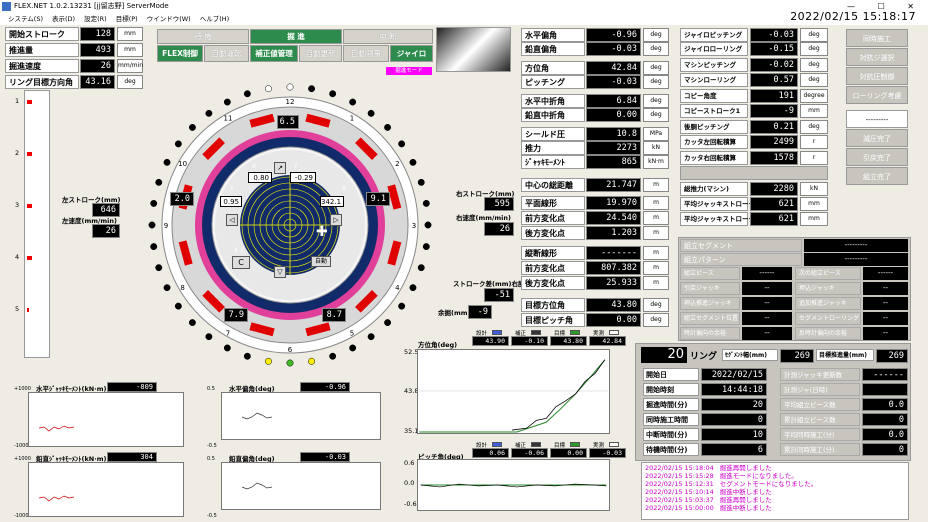  What do you see at coordinates (613, 35) in the screenshot?
I see `param-value: -0.96` at bounding box center [613, 35].